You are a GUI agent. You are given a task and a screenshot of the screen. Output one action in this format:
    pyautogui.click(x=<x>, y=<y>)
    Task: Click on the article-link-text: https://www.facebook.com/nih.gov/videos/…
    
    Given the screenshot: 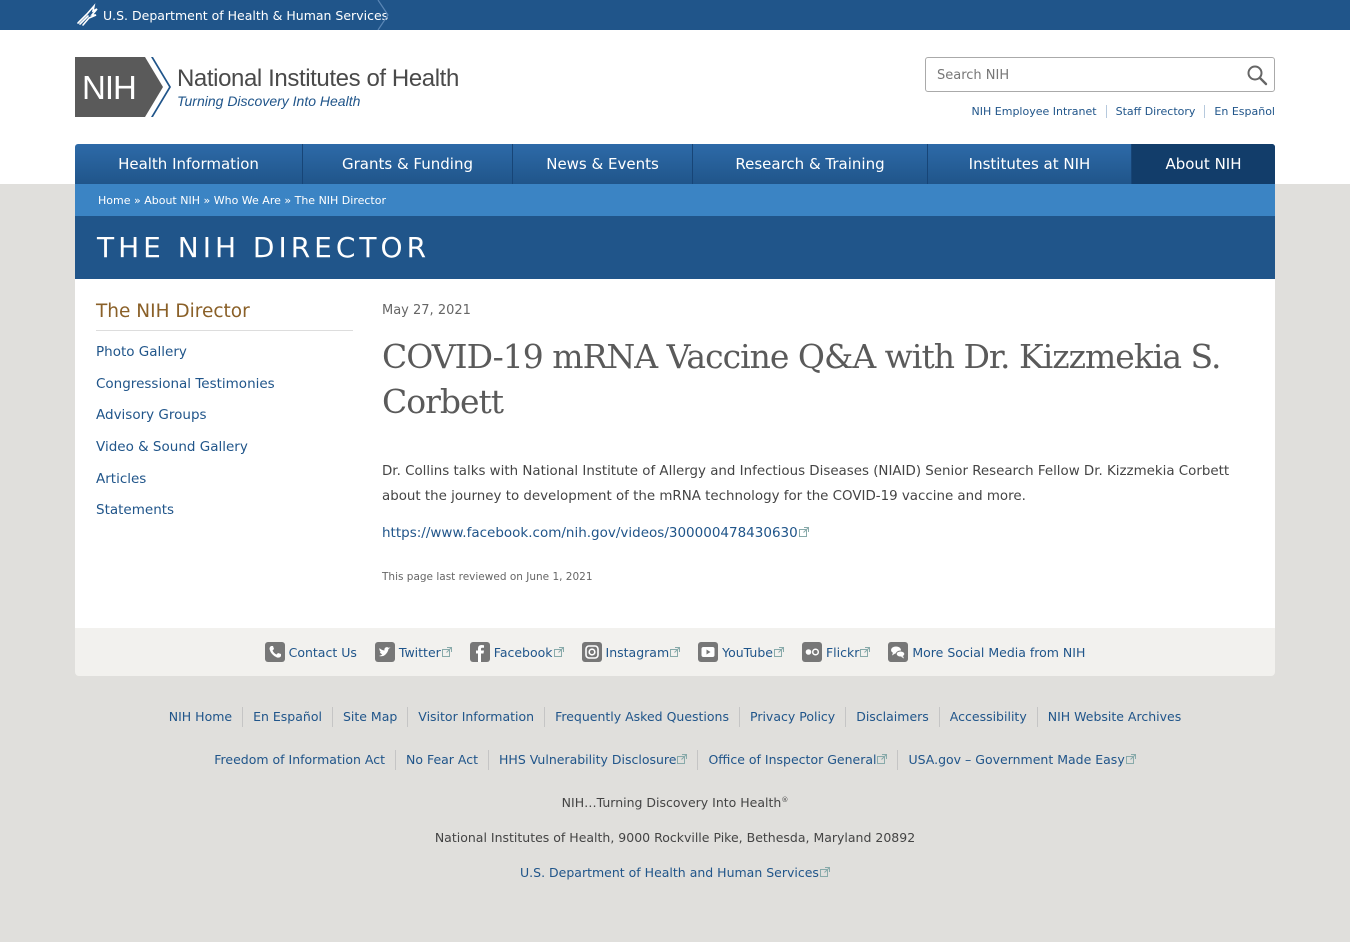 What is the action you would take?
    pyautogui.click(x=590, y=533)
    